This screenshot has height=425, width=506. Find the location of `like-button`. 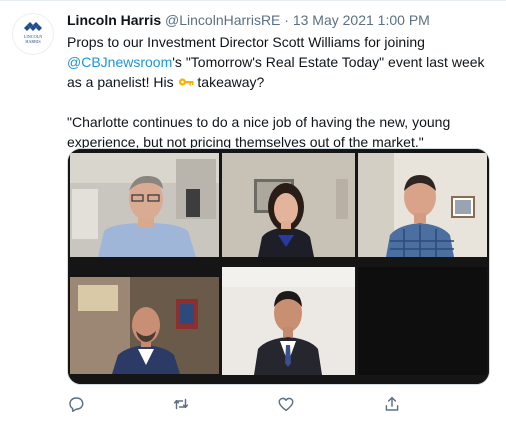

like-button is located at coordinates (287, 405).